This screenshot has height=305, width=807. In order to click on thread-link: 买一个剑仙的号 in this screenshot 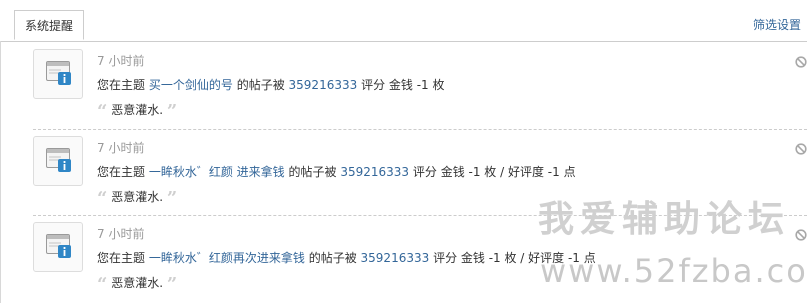, I will do `click(191, 85)`.